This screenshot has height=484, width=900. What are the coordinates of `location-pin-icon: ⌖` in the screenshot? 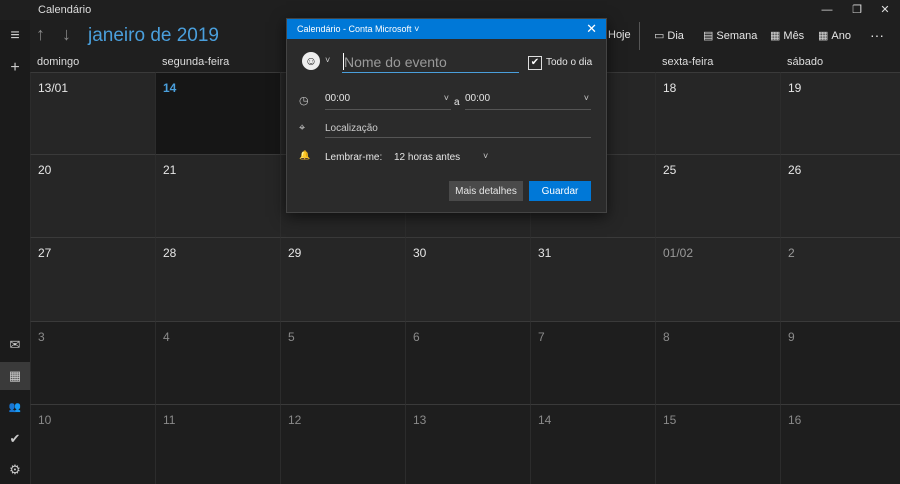 It's located at (302, 128).